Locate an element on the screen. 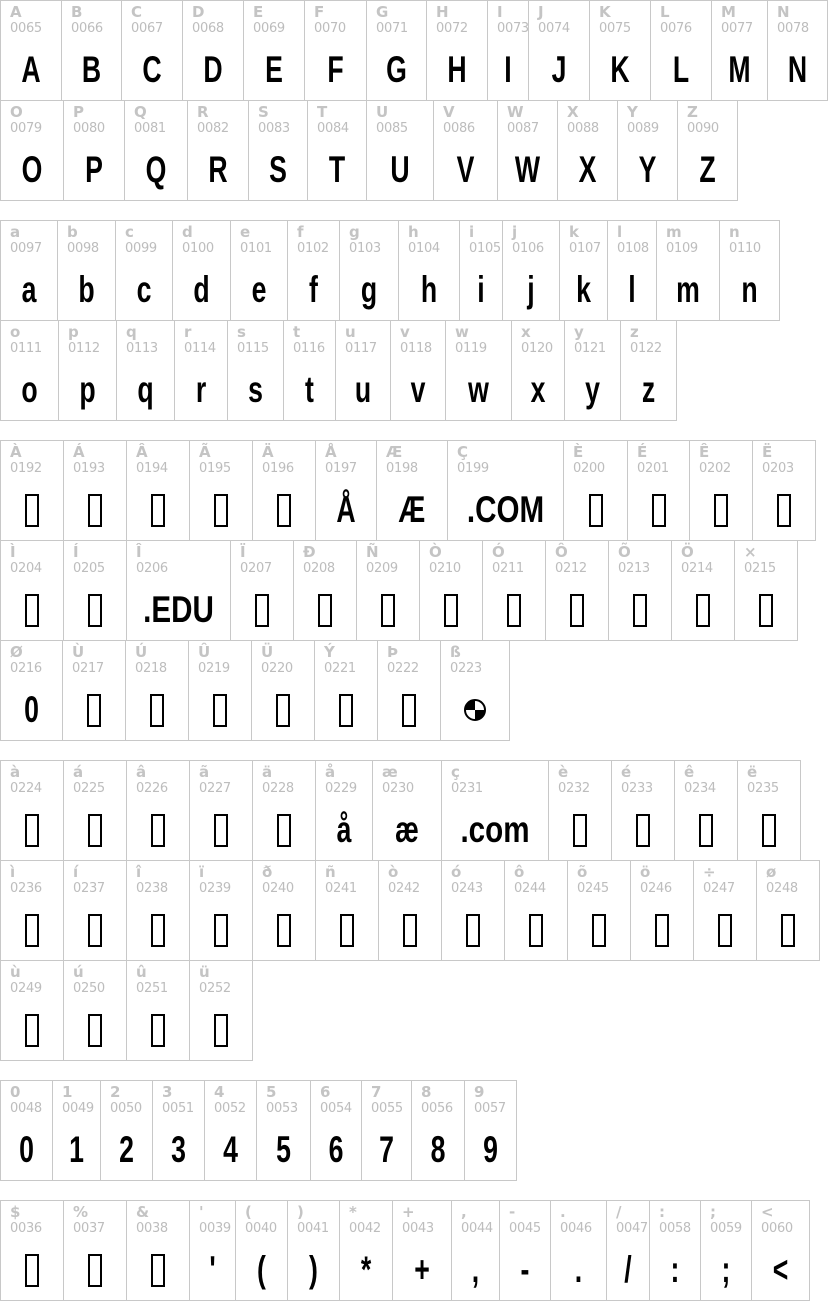  glyph-sample: l is located at coordinates (632, 289).